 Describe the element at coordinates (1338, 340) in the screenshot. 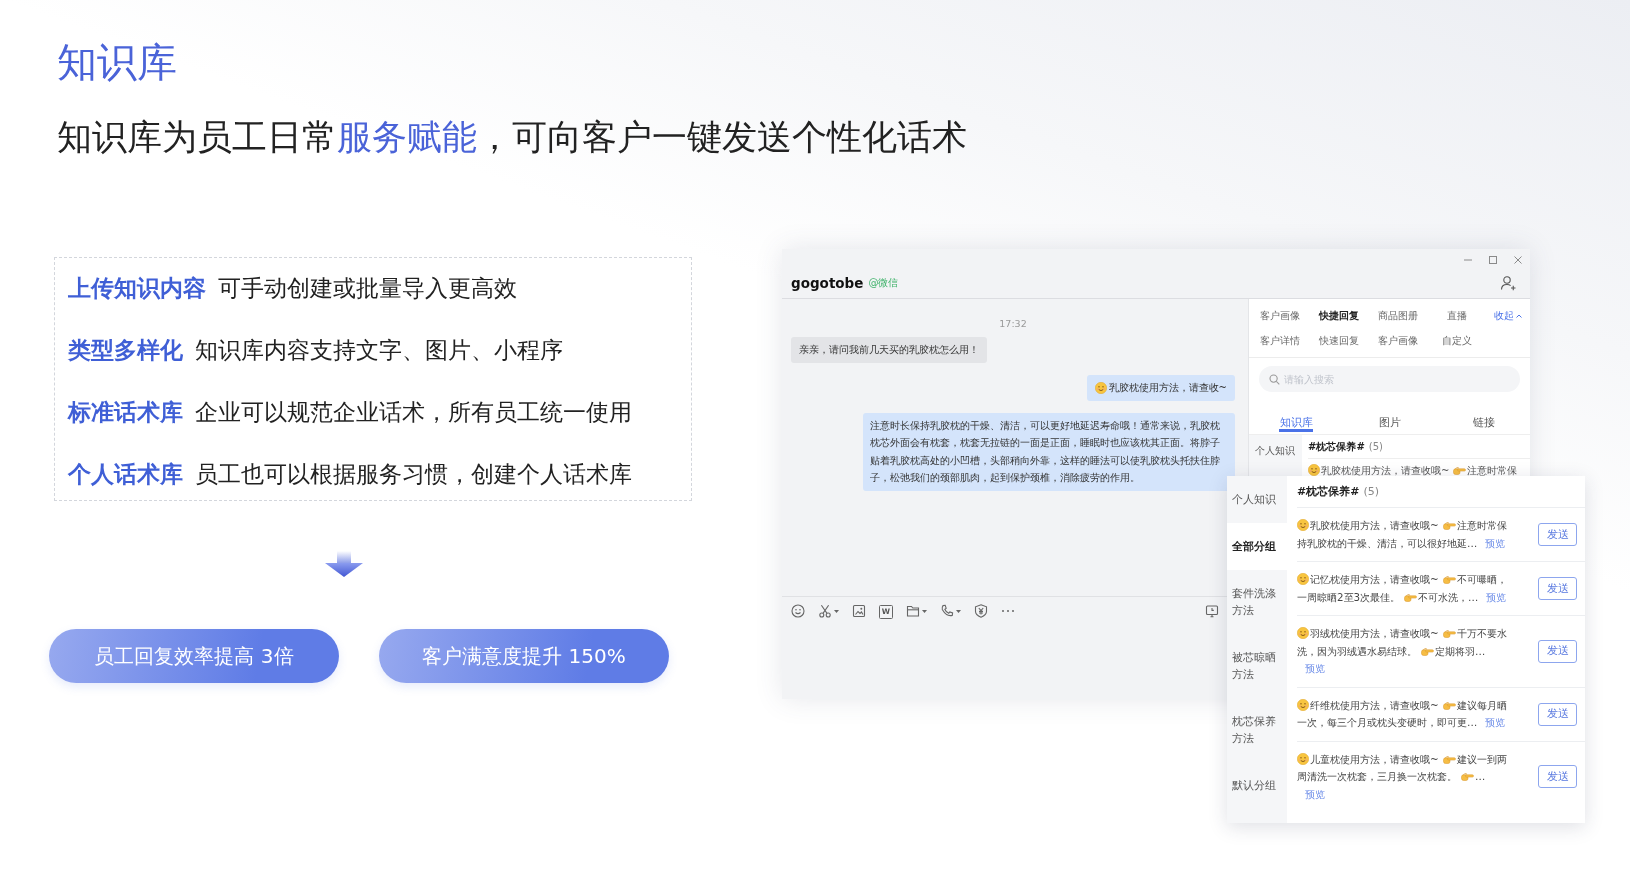

I see `panel-tab: 快速回复` at that location.